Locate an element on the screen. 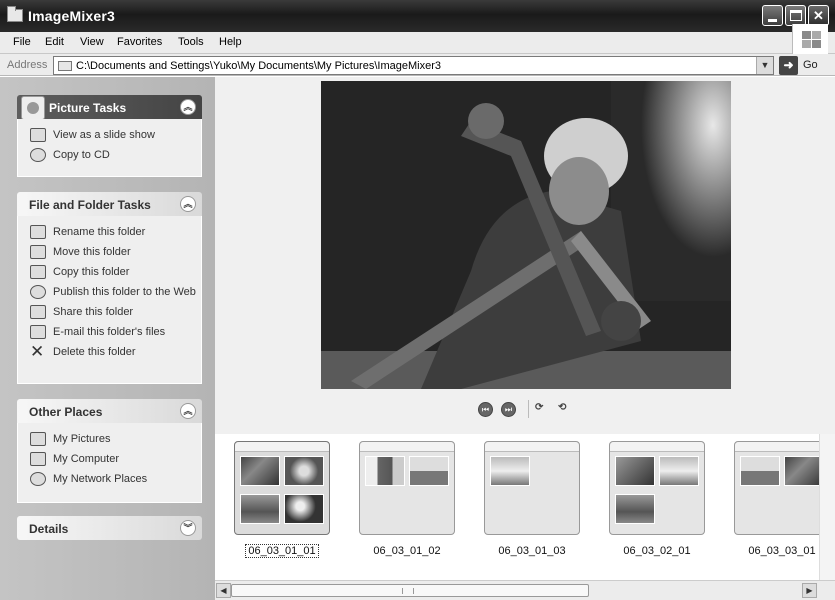 This screenshot has height=600, width=835. rotate-counterclockwise-button: ⟲ is located at coordinates (566, 408).